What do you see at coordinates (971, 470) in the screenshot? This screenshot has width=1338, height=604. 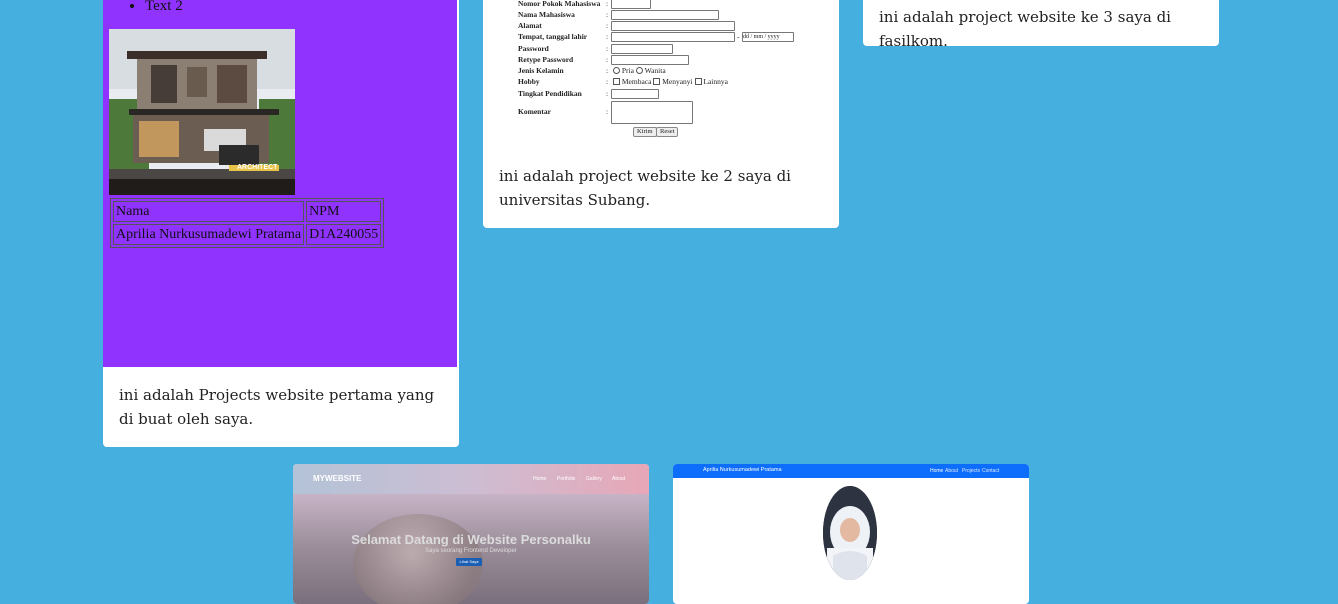 I see `preview-nav-link: Projects` at bounding box center [971, 470].